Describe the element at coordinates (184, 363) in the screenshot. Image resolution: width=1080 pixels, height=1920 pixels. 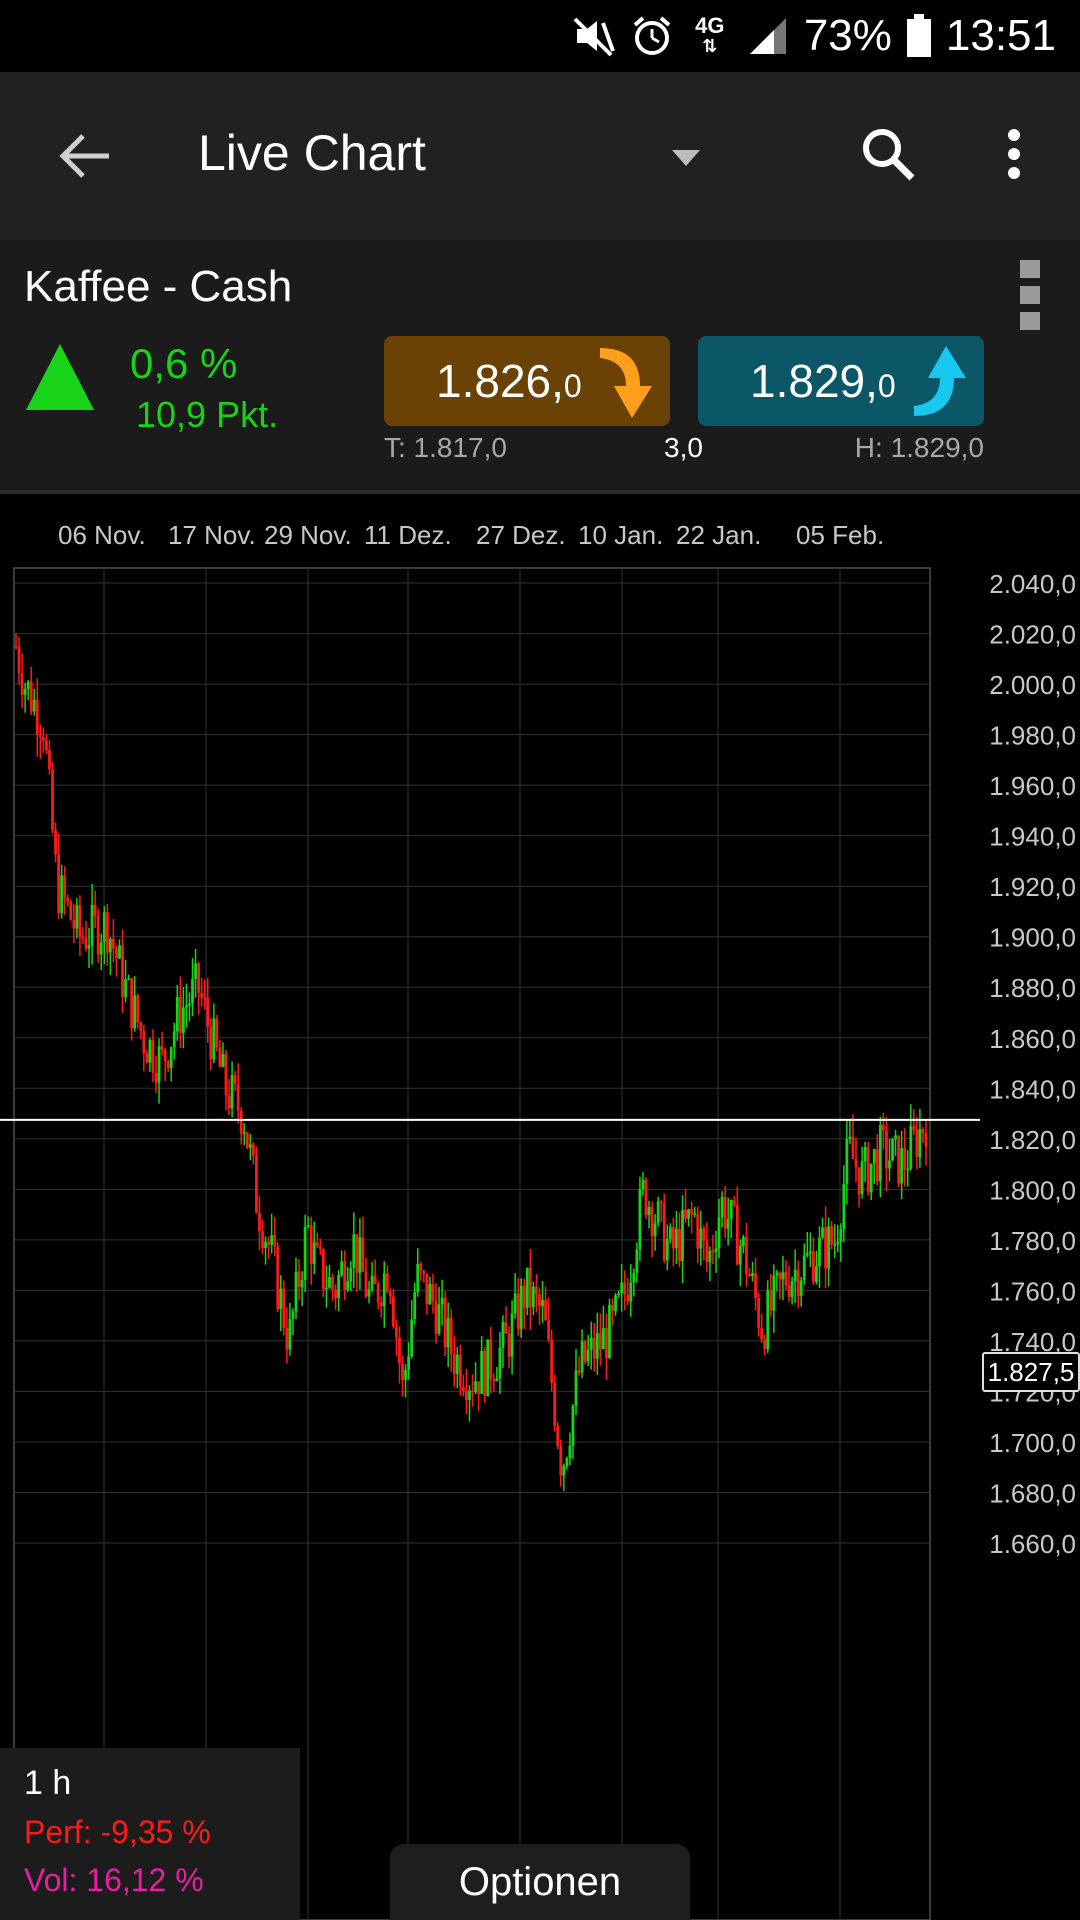
I see `change-percent: 0,6 %` at that location.